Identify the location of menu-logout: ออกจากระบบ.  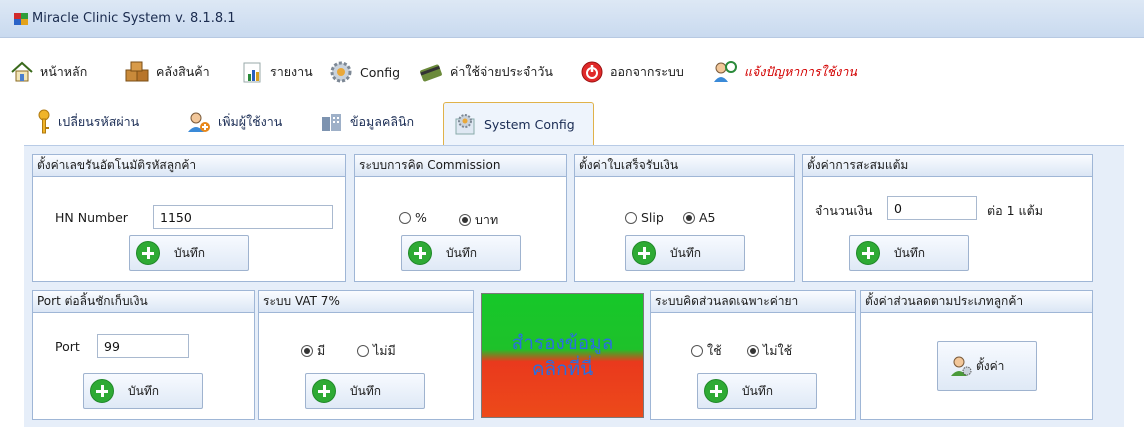
(632, 72).